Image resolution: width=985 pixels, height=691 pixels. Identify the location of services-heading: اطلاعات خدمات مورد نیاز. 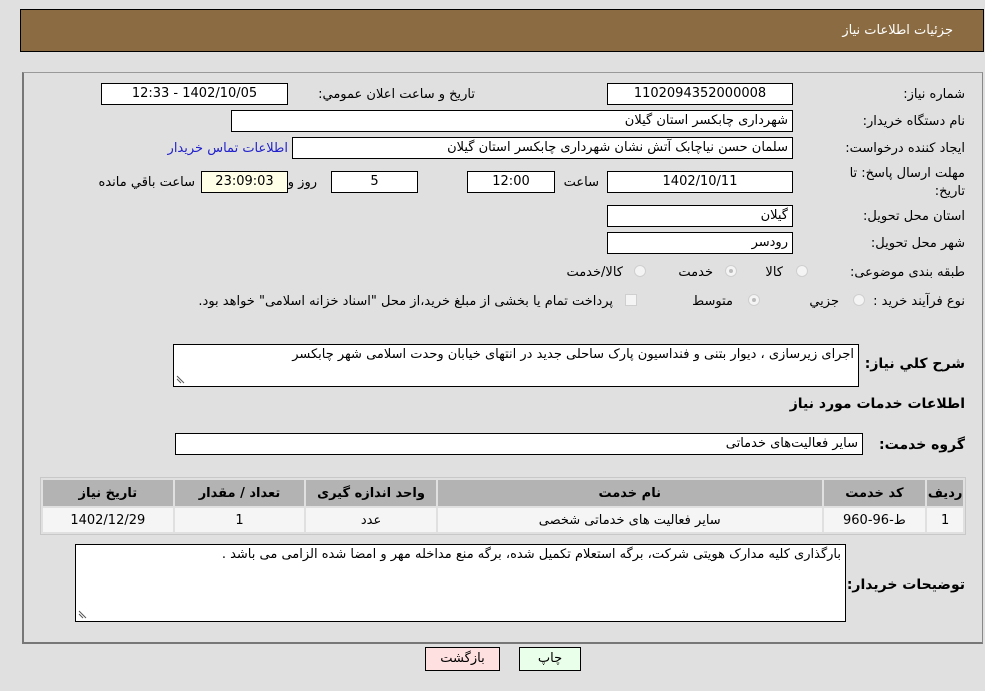
(877, 404).